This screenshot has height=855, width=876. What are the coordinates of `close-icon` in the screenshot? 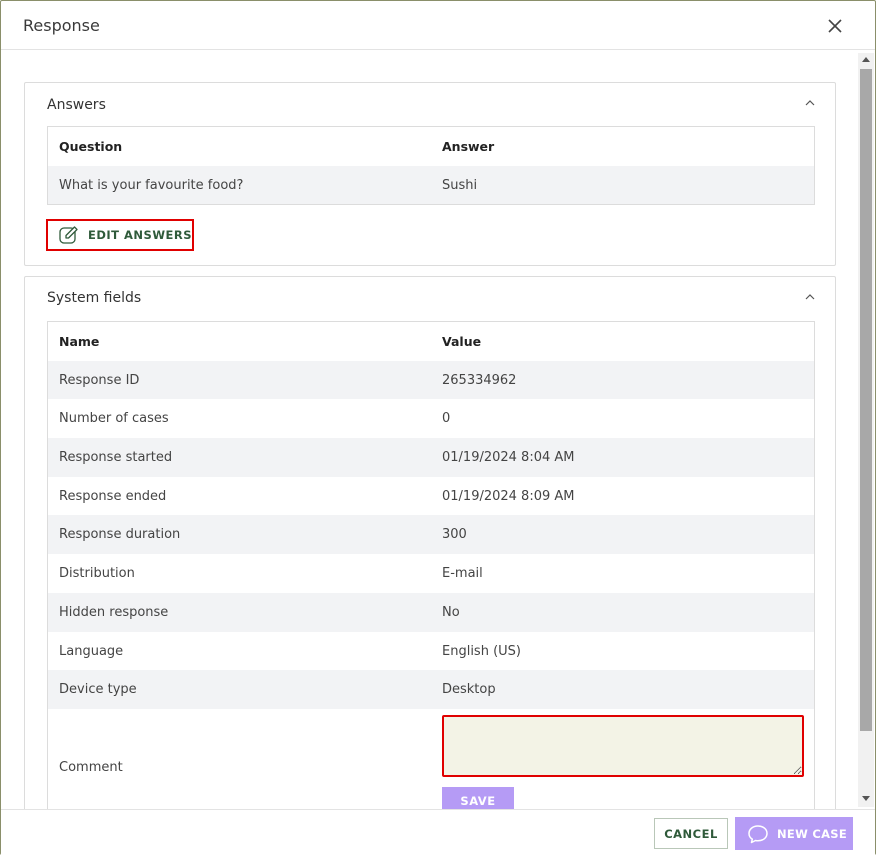 It's located at (835, 26).